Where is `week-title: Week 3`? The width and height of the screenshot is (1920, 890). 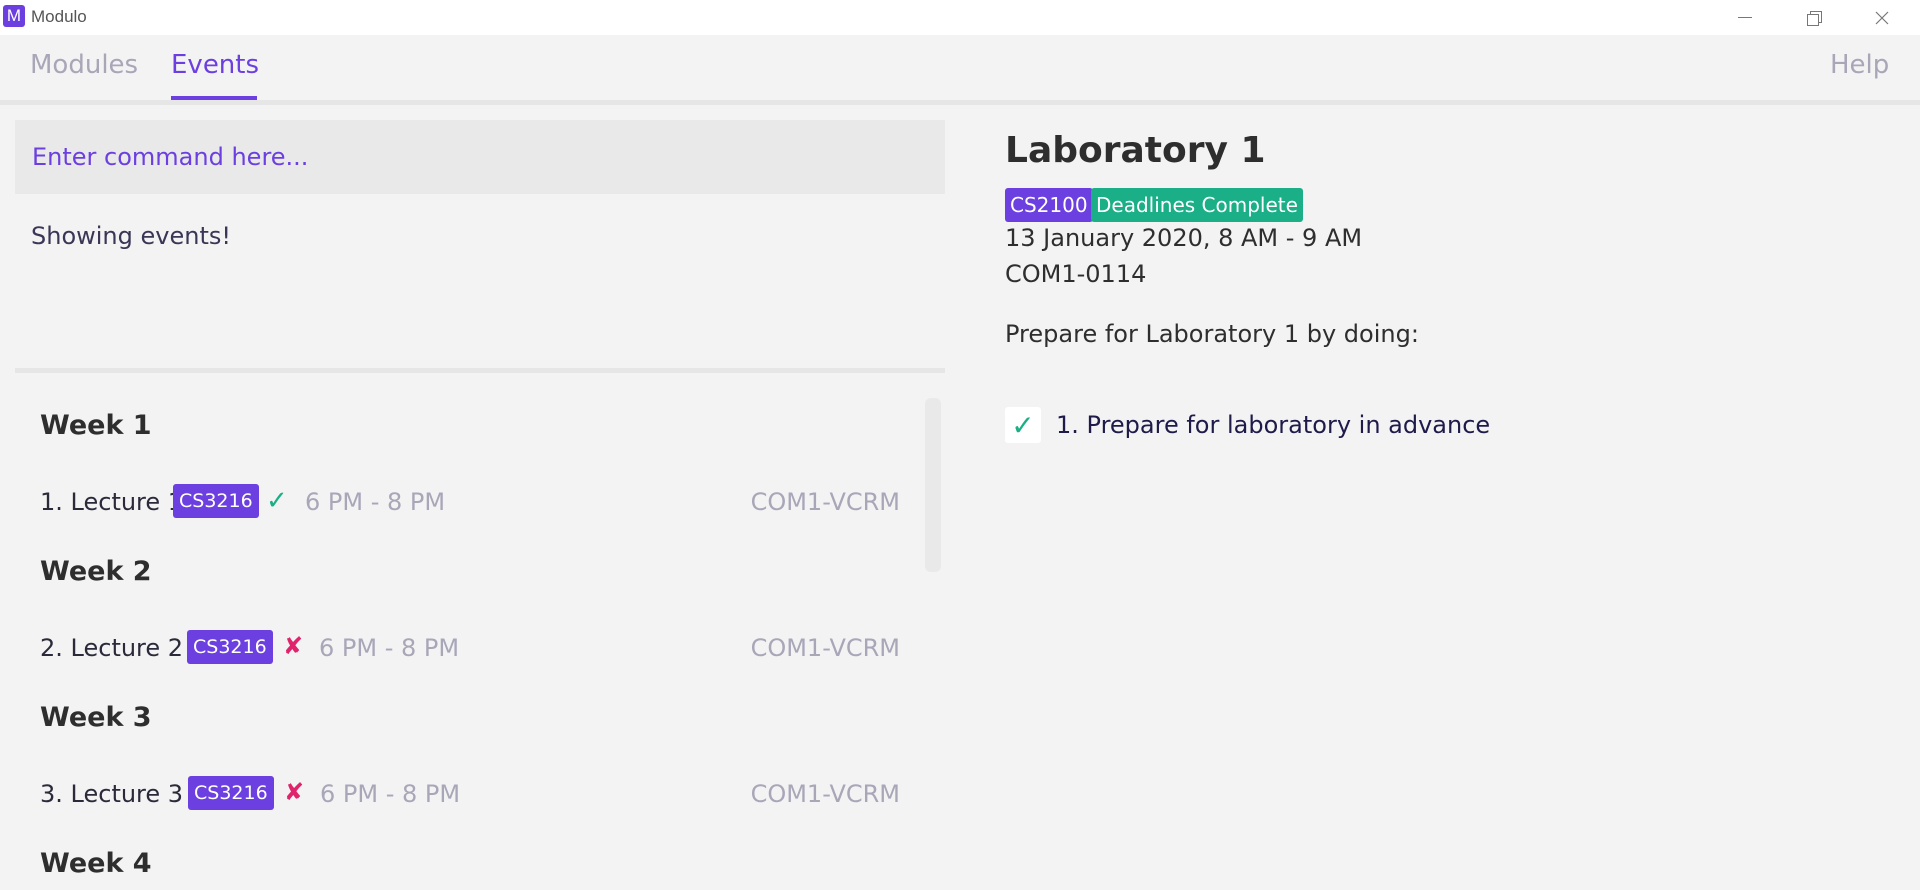 week-title: Week 3 is located at coordinates (96, 717).